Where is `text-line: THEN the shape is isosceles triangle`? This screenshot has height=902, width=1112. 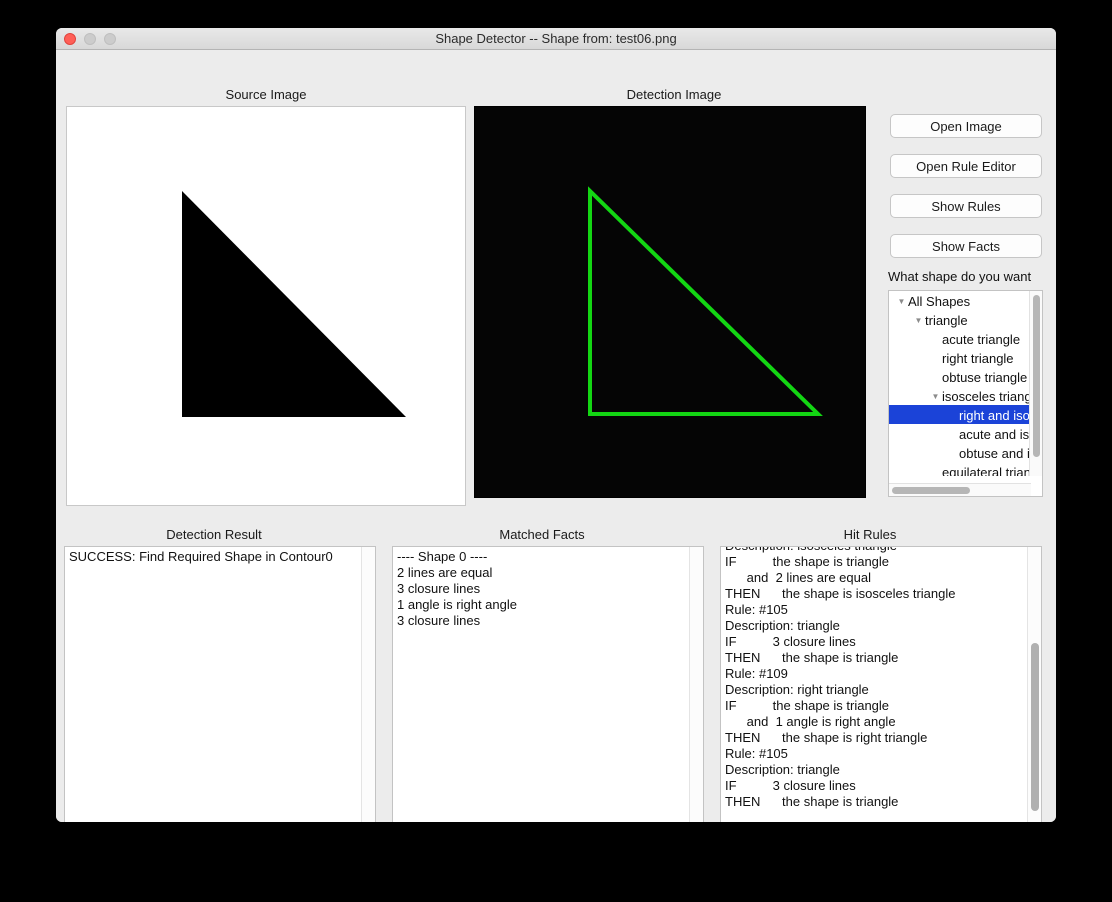 text-line: THEN the shape is isosceles triangle is located at coordinates (840, 593).